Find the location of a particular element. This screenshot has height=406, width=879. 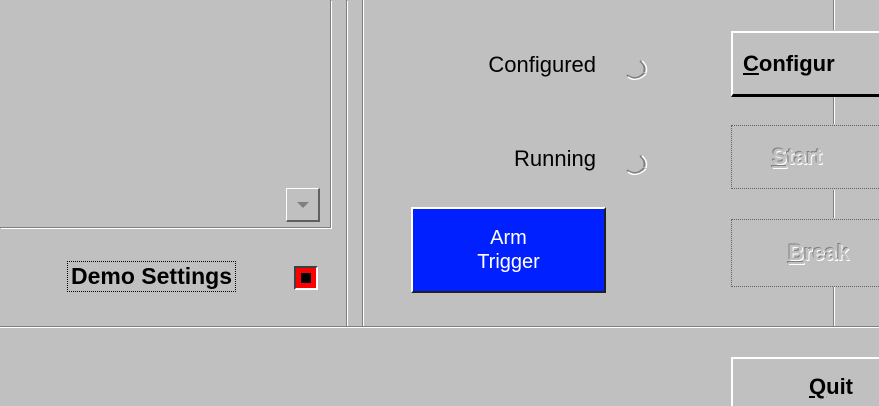

running-spinner-icon is located at coordinates (637, 165).